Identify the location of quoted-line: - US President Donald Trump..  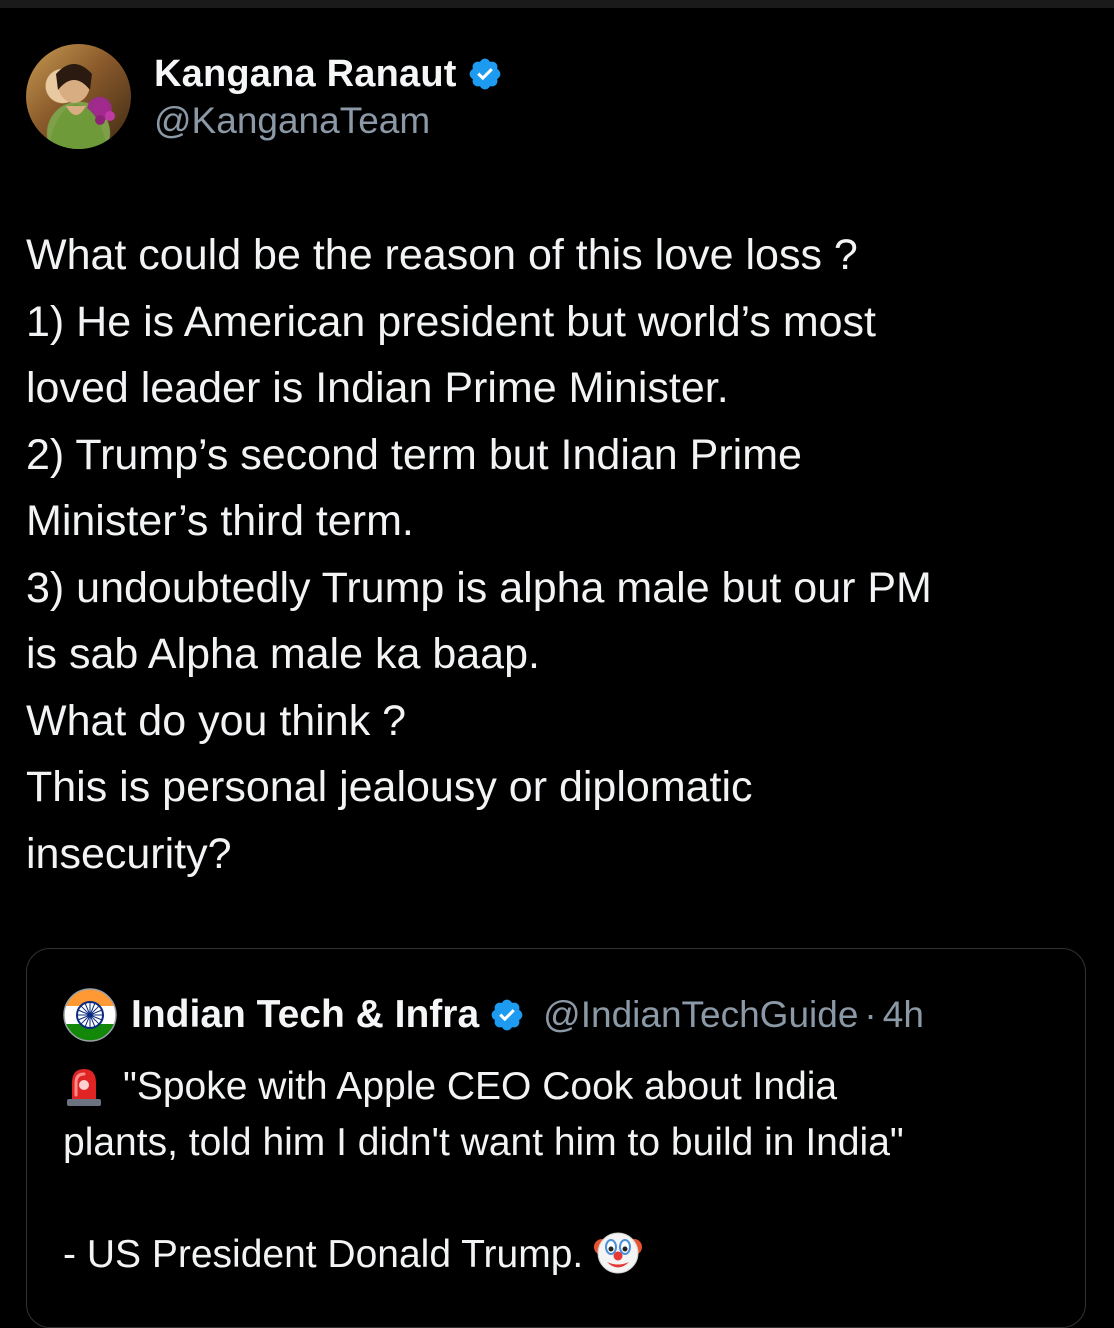
(563, 1255).